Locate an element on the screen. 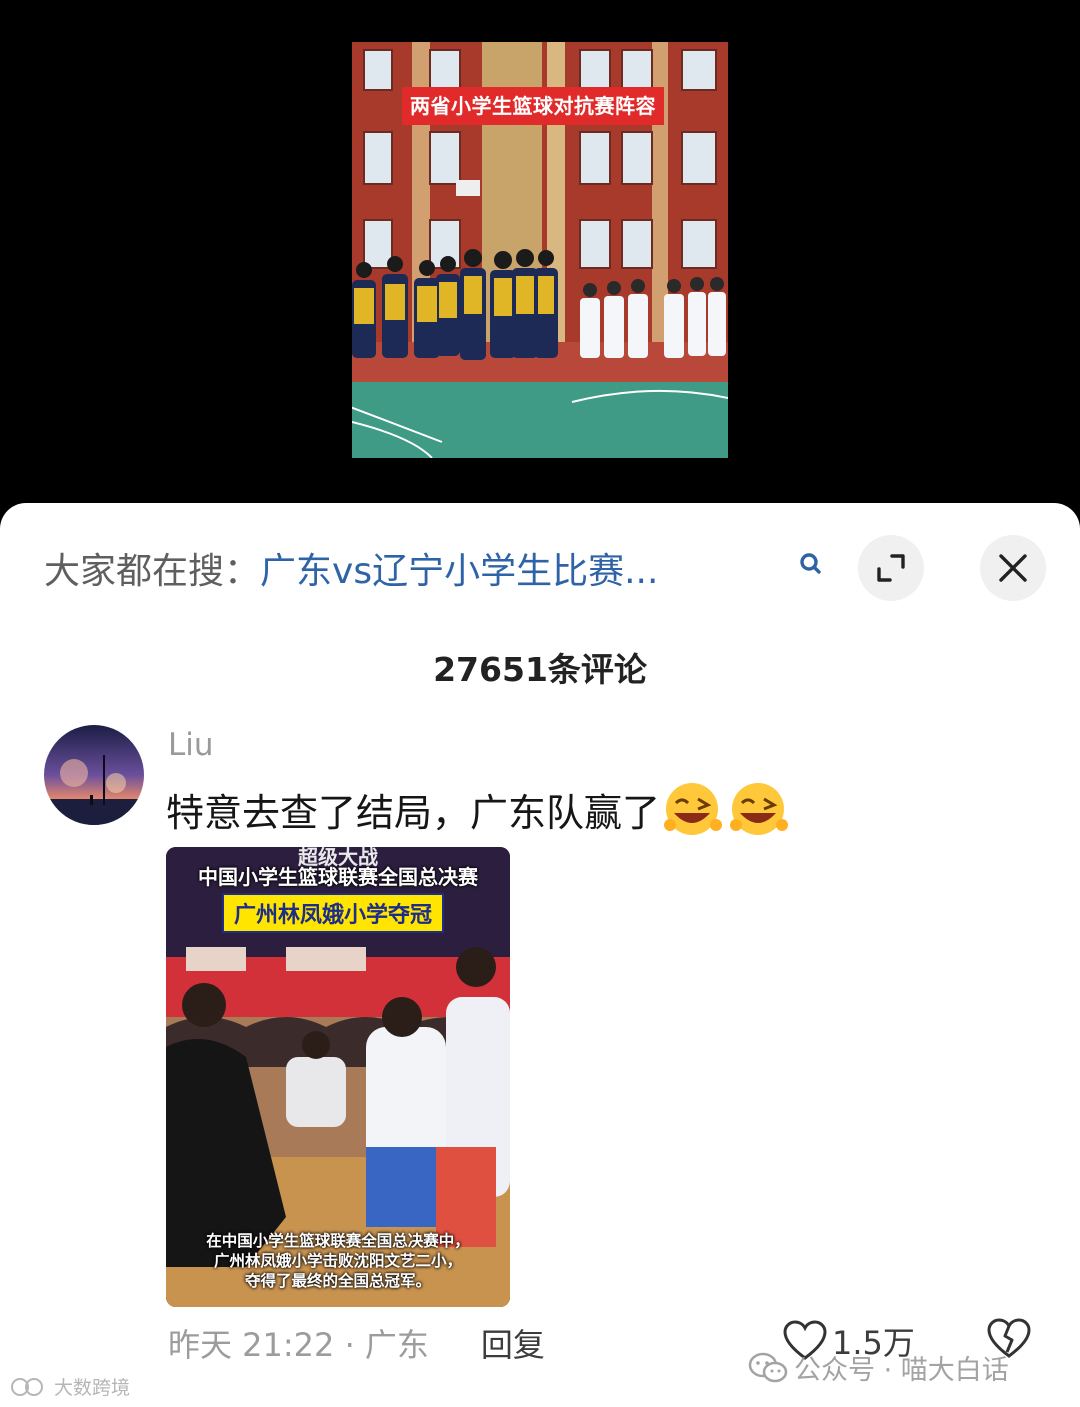 This screenshot has width=1080, height=1407. comment-username: Liu is located at coordinates (191, 745).